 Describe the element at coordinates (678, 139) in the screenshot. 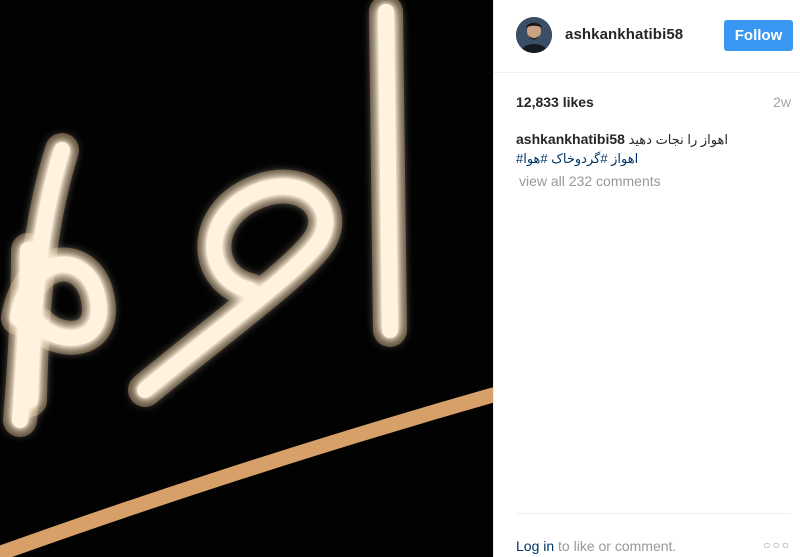

I see `caption-text: اهواز را نجات دهید` at that location.